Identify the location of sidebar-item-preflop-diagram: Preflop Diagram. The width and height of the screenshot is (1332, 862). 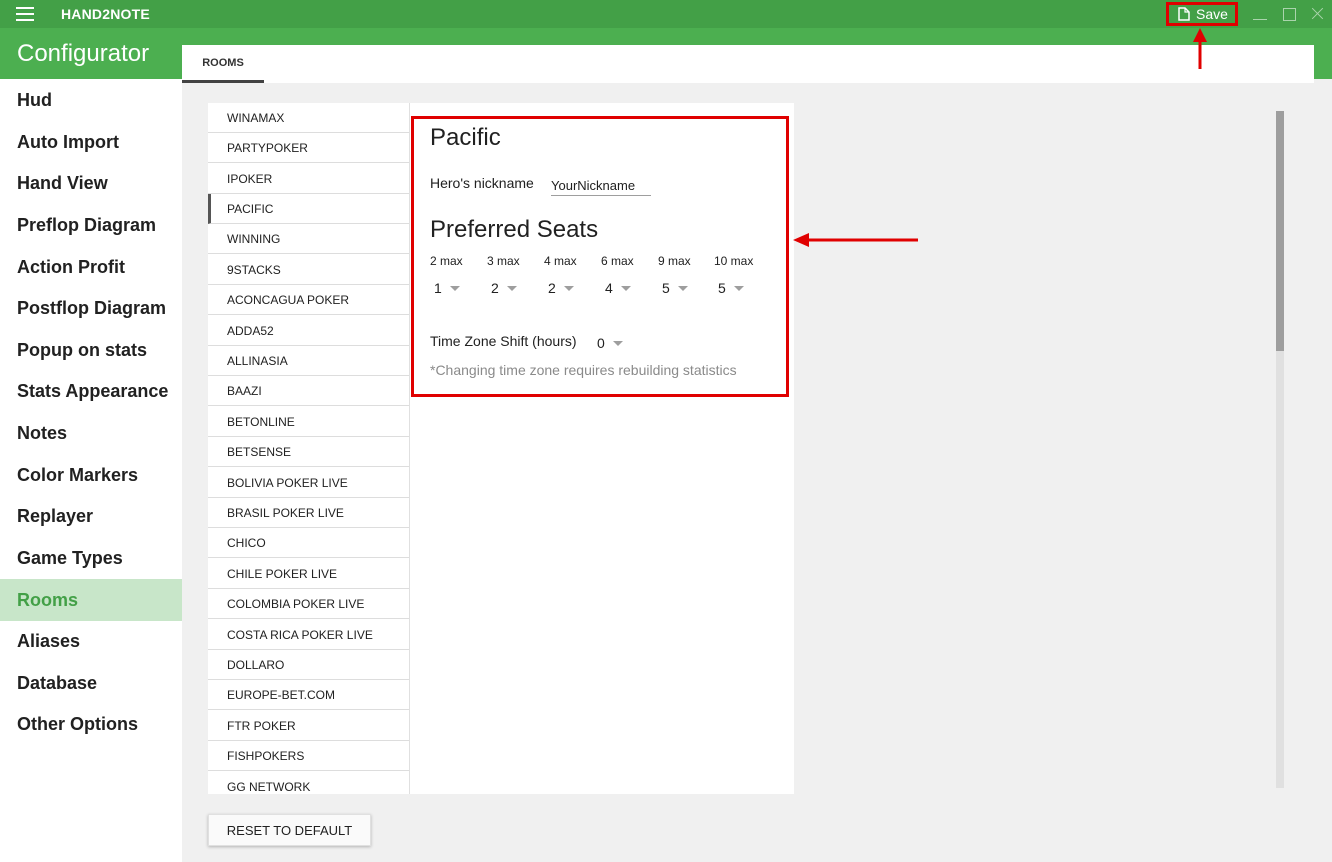
(91, 225).